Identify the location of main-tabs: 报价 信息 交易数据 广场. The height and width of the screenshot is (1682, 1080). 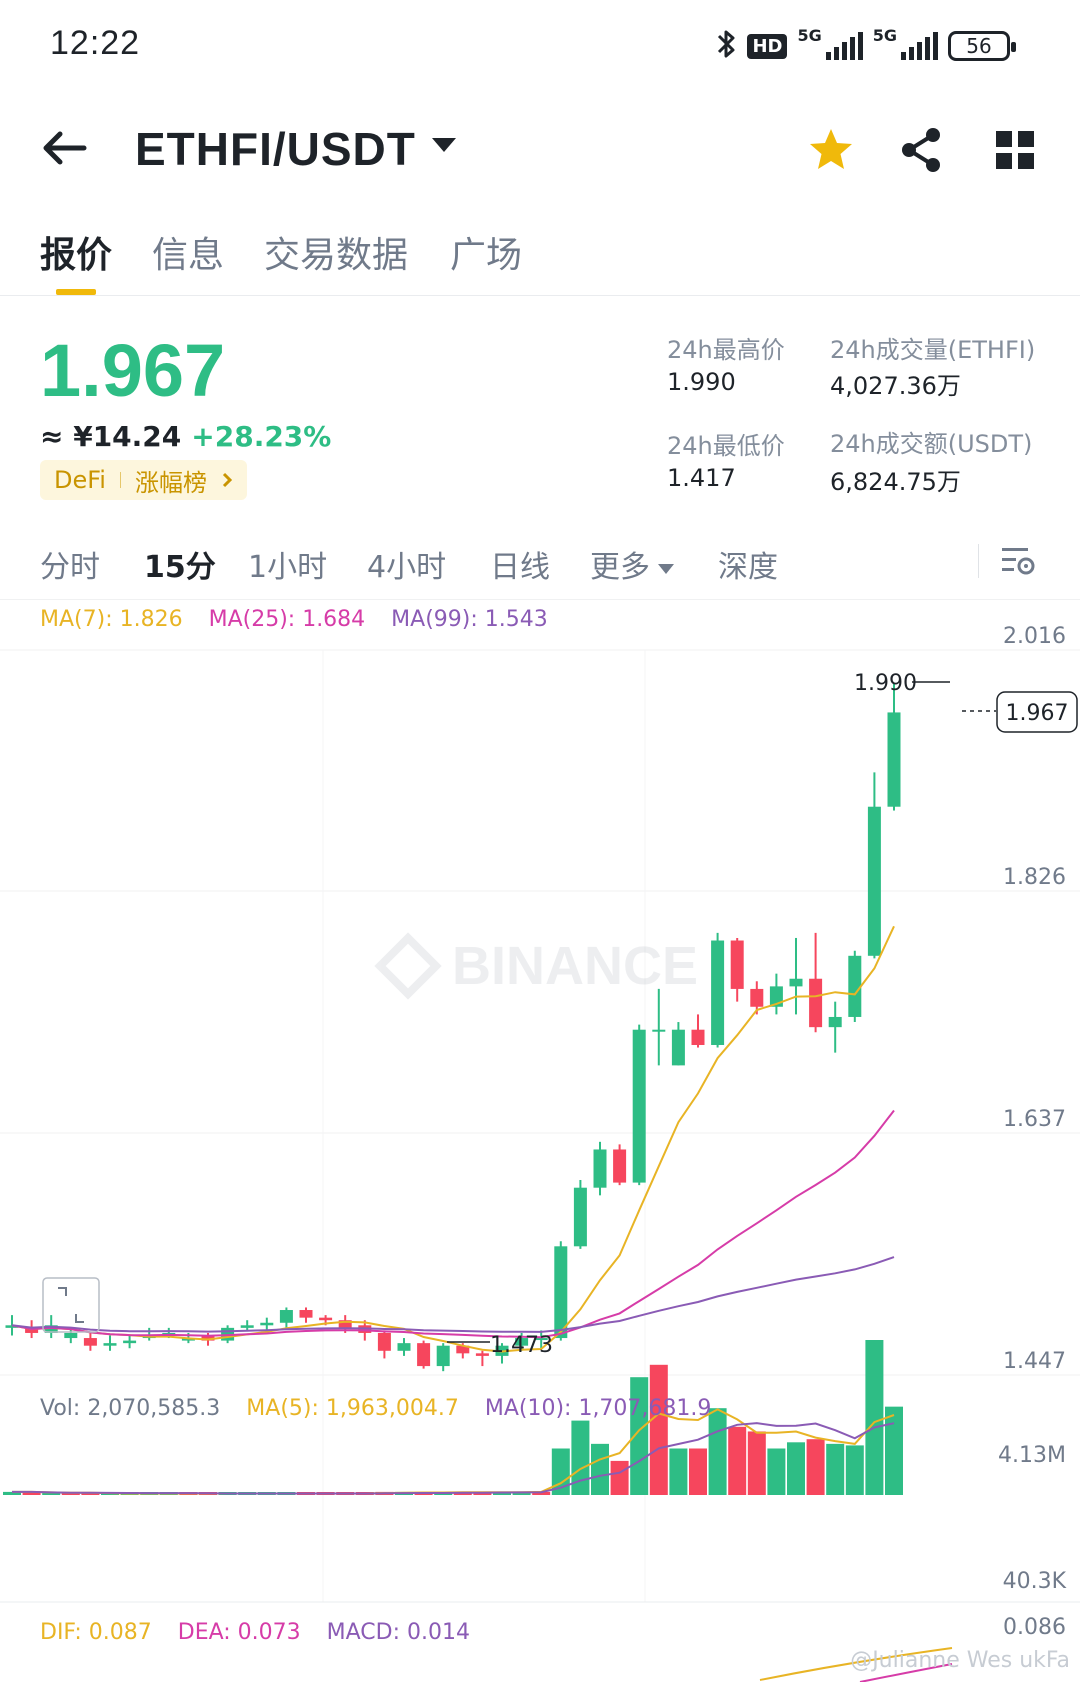
(540, 258).